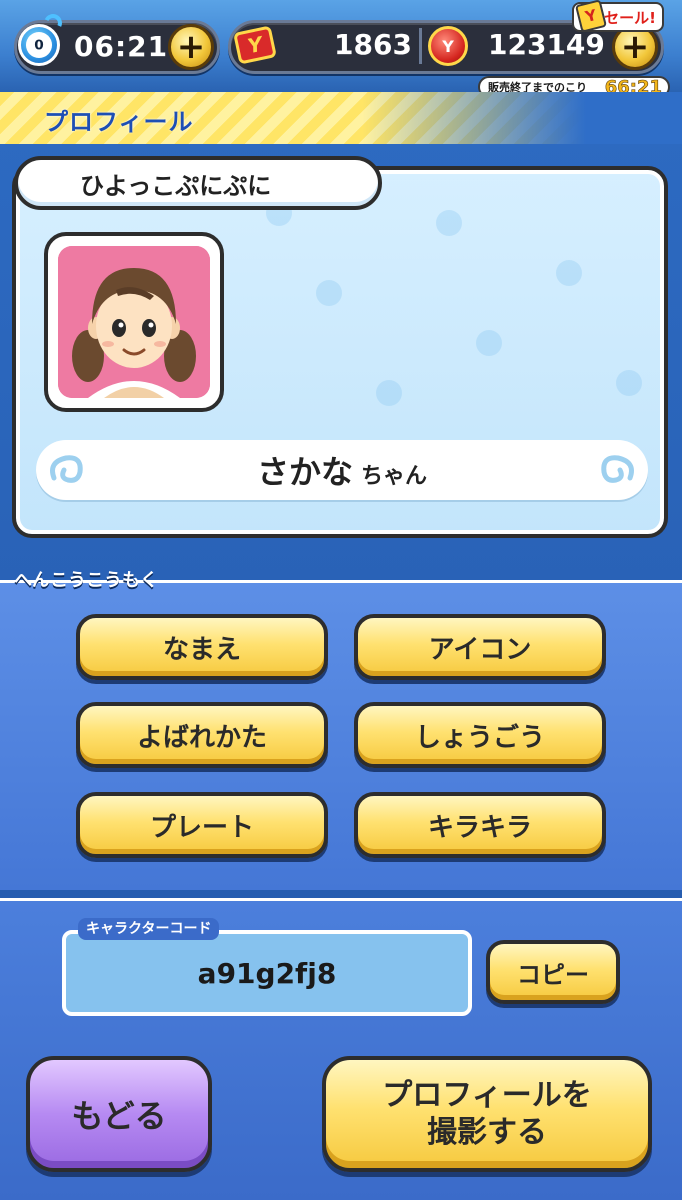 The width and height of the screenshot is (682, 1200). I want to click on swirl-right-icon, so click(617, 469).